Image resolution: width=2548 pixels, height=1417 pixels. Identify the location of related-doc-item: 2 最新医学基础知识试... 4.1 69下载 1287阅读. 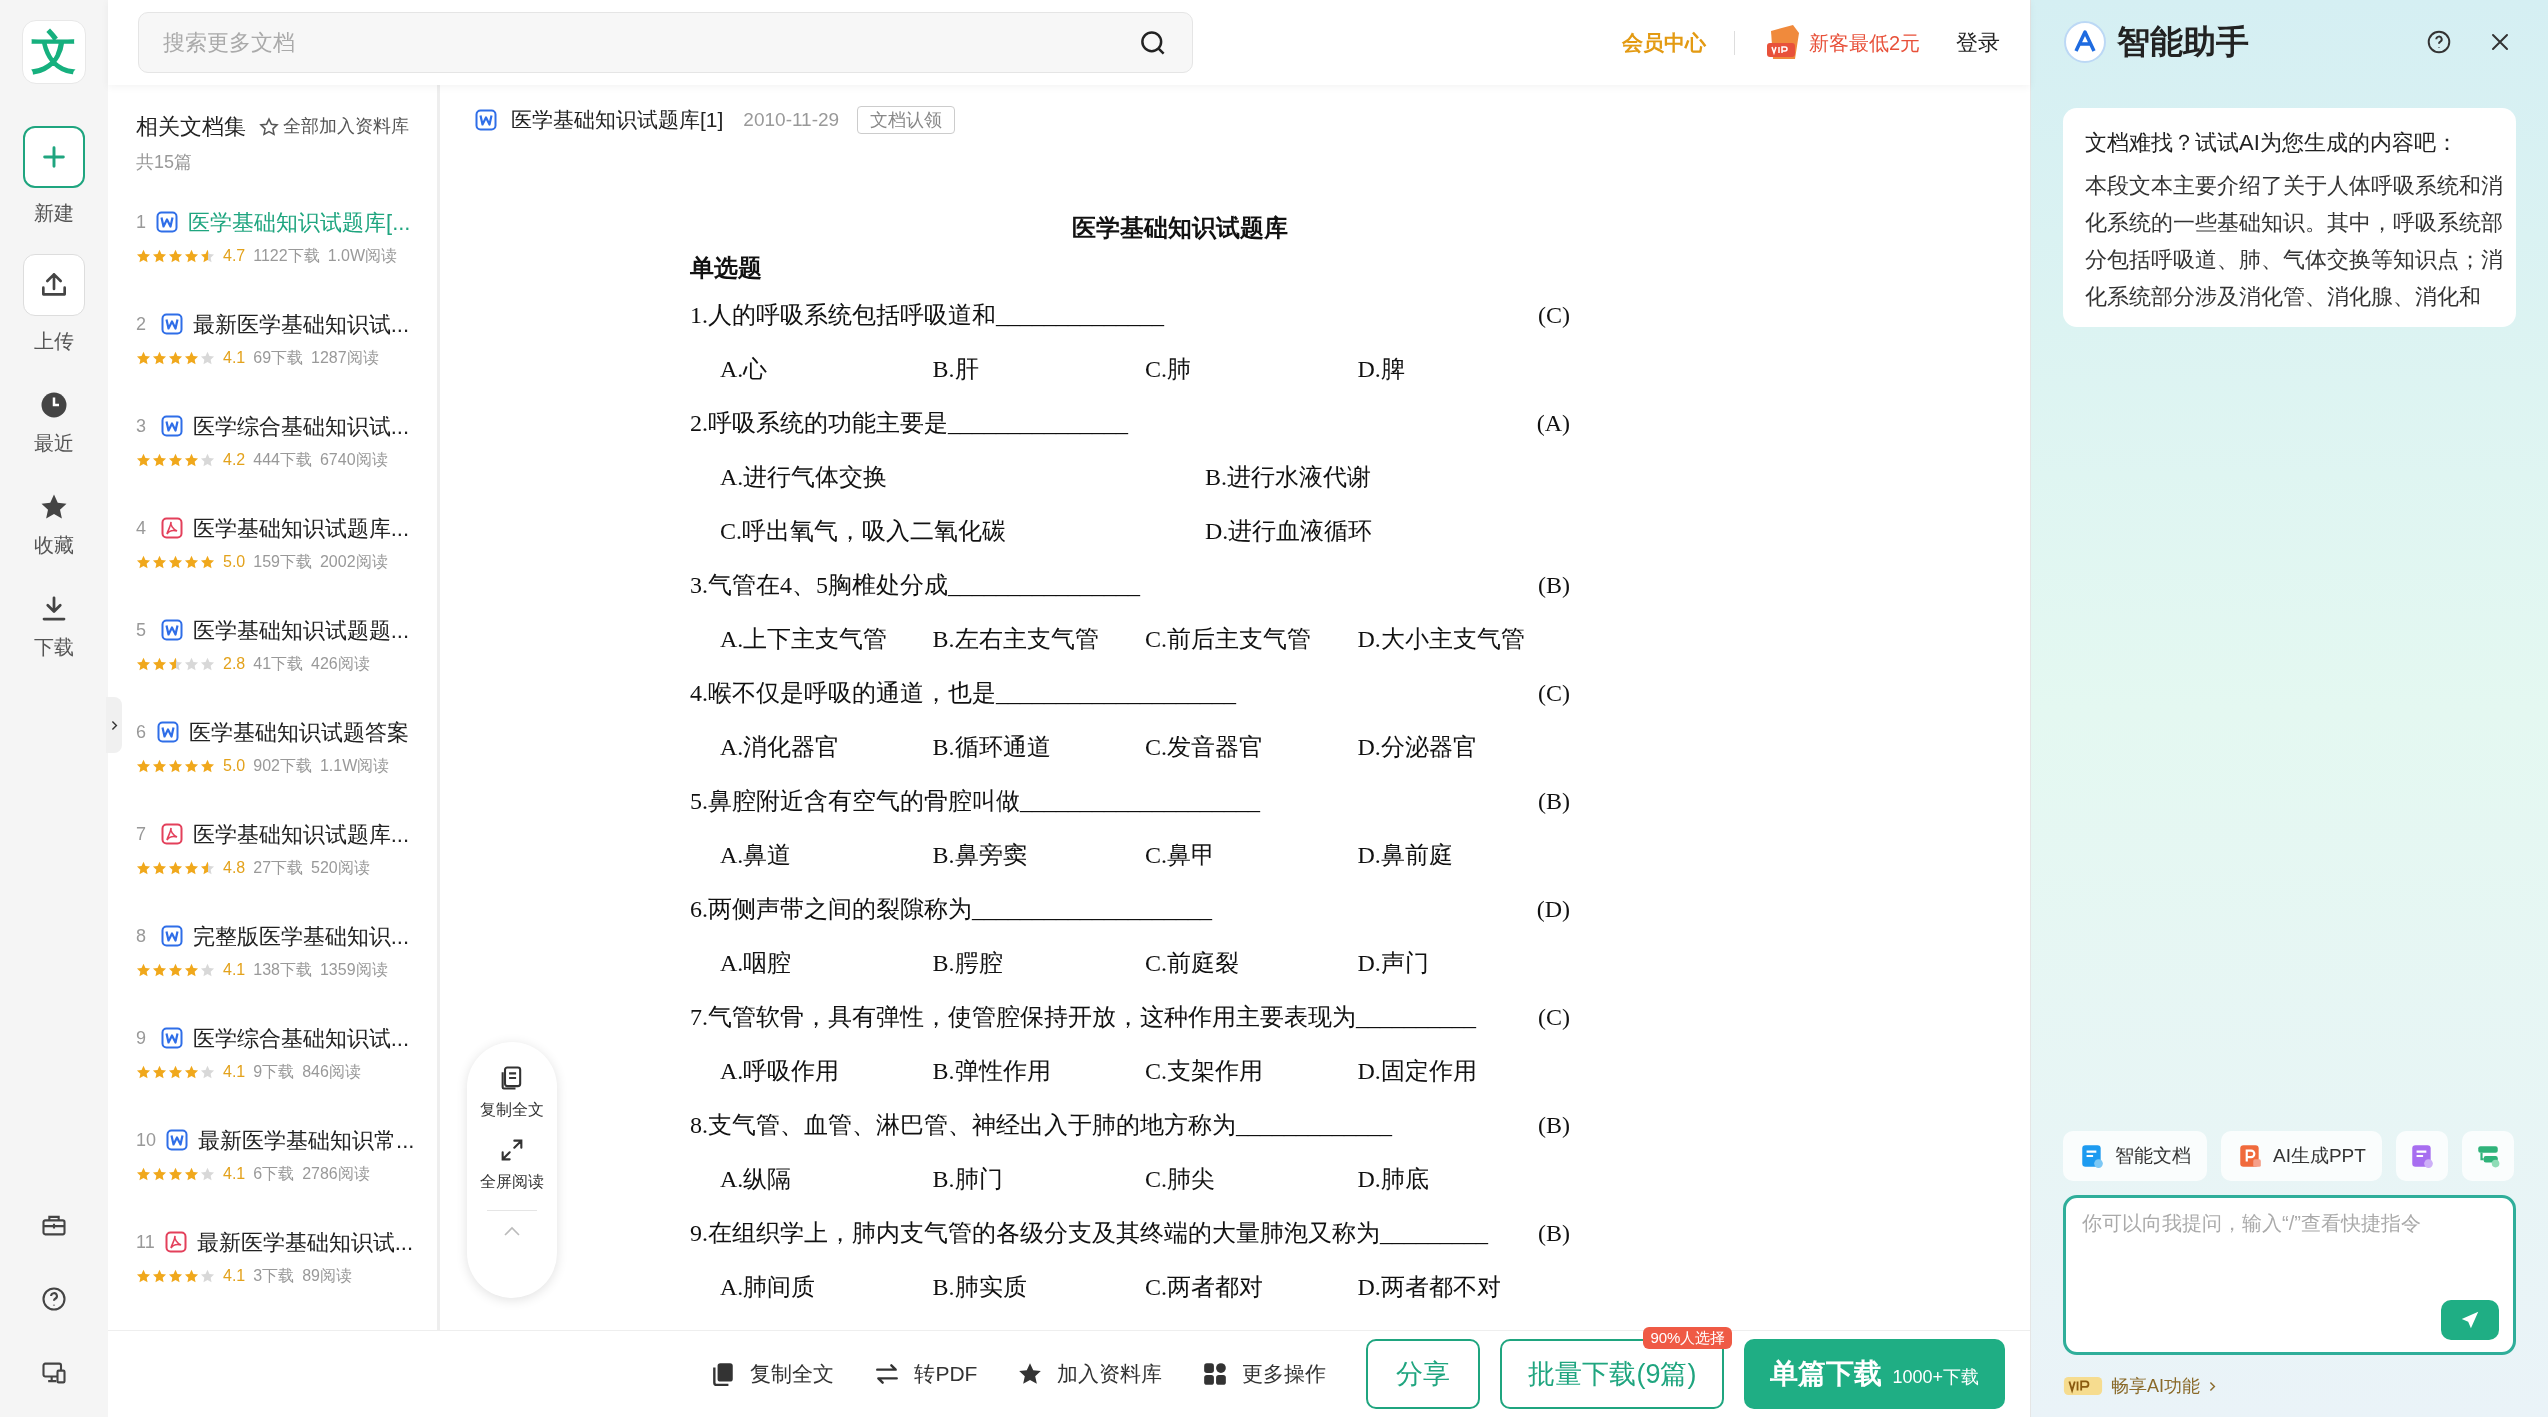
(272, 355).